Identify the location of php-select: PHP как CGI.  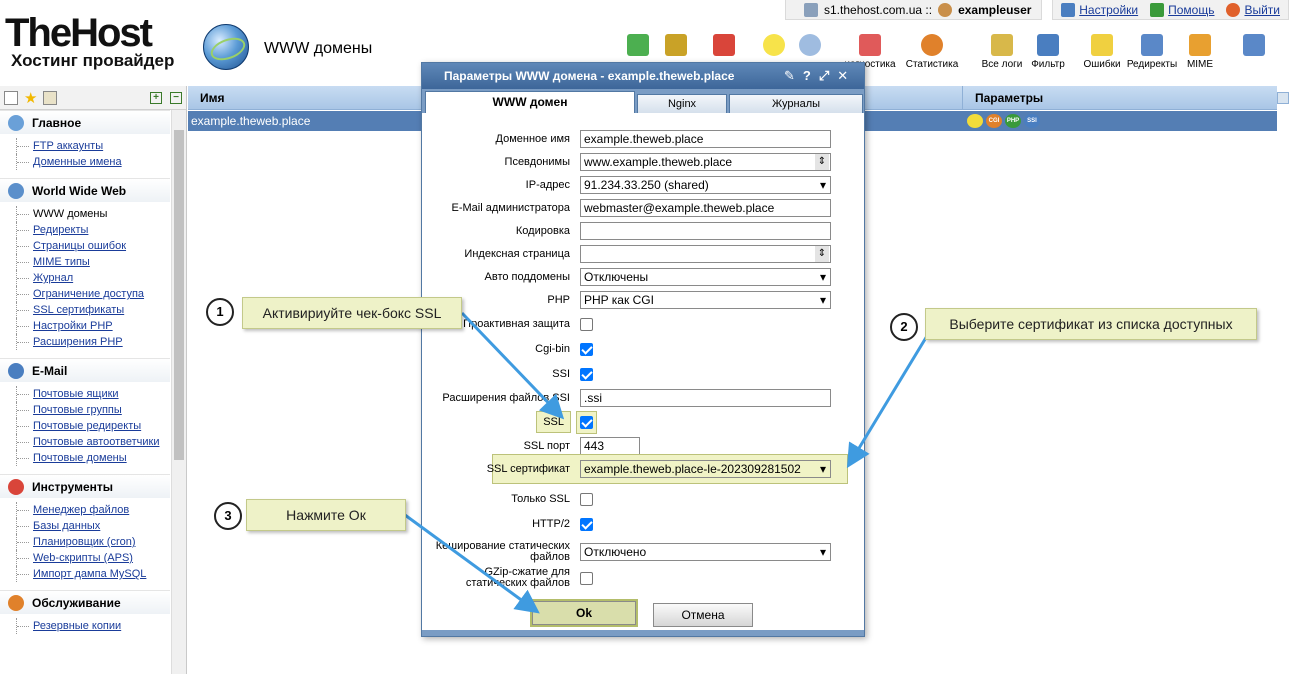
(705, 300).